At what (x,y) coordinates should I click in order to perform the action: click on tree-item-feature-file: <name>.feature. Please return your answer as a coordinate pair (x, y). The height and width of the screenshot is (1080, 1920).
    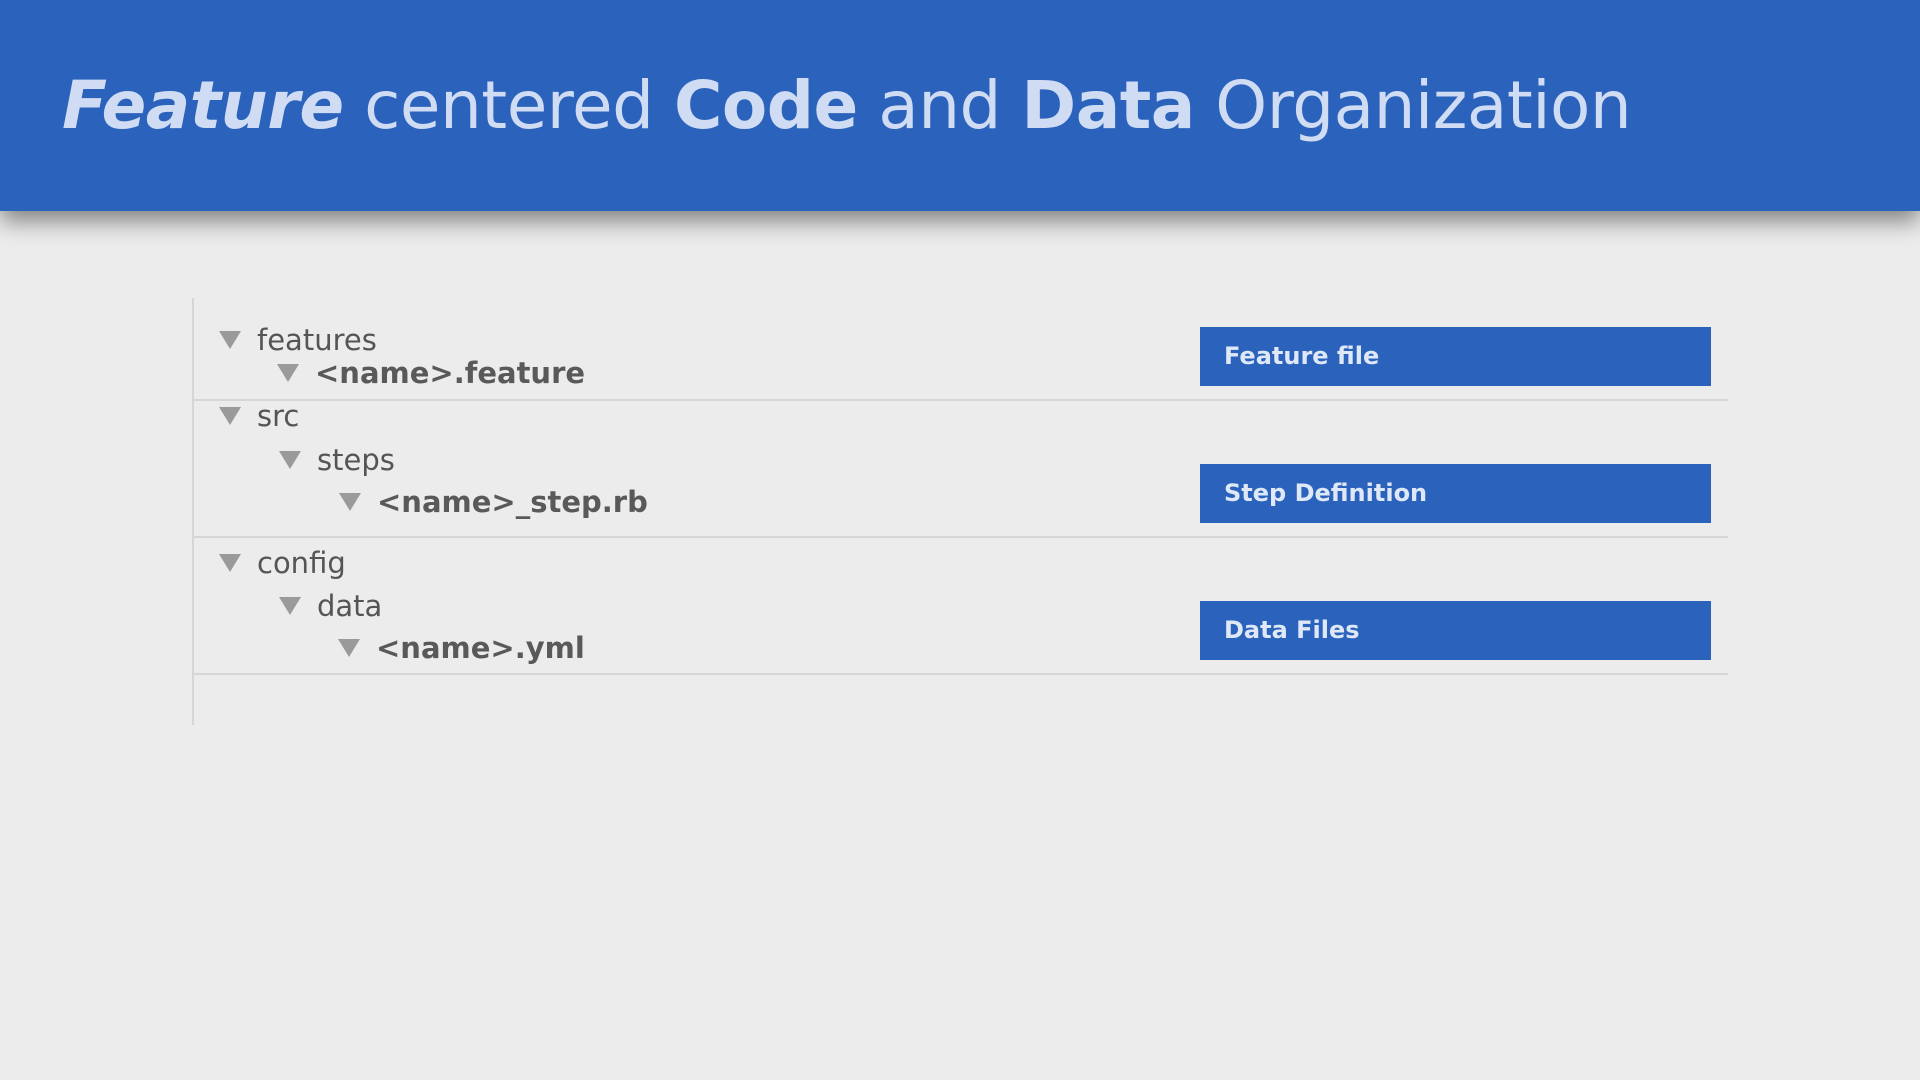
    Looking at the image, I should click on (431, 373).